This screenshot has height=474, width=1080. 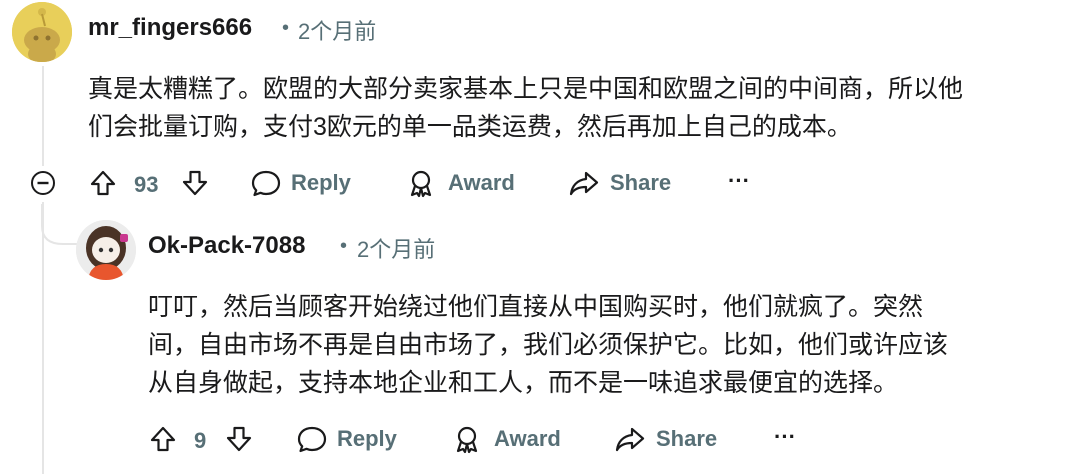 I want to click on thread-connector, so click(x=60, y=224).